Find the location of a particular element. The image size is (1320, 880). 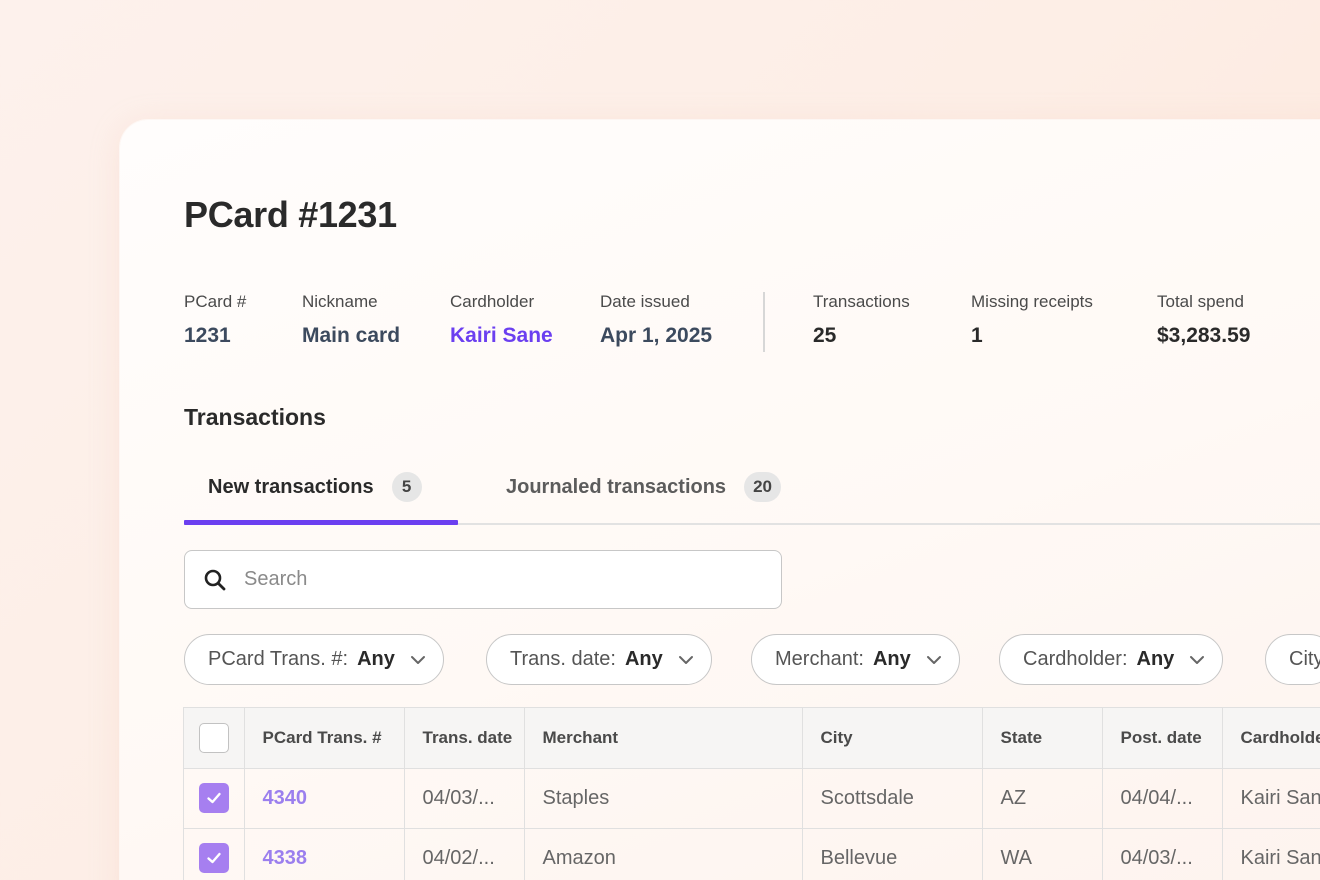

meta-label: PCard # is located at coordinates (215, 301).